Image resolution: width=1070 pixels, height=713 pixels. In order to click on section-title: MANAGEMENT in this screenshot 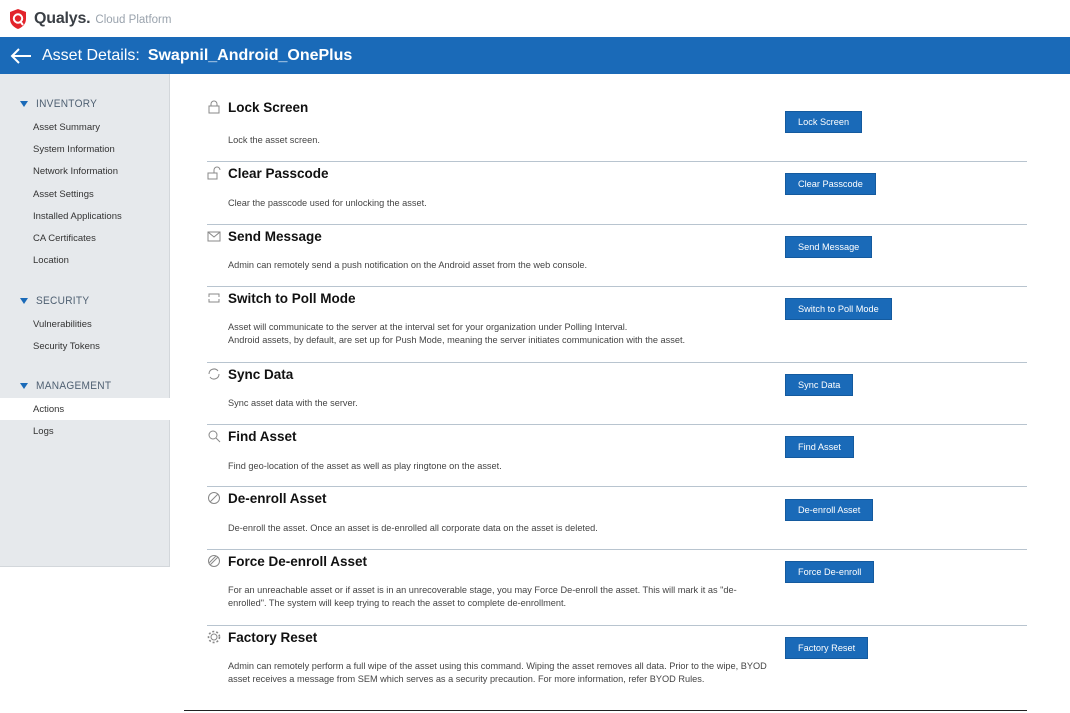, I will do `click(74, 386)`.